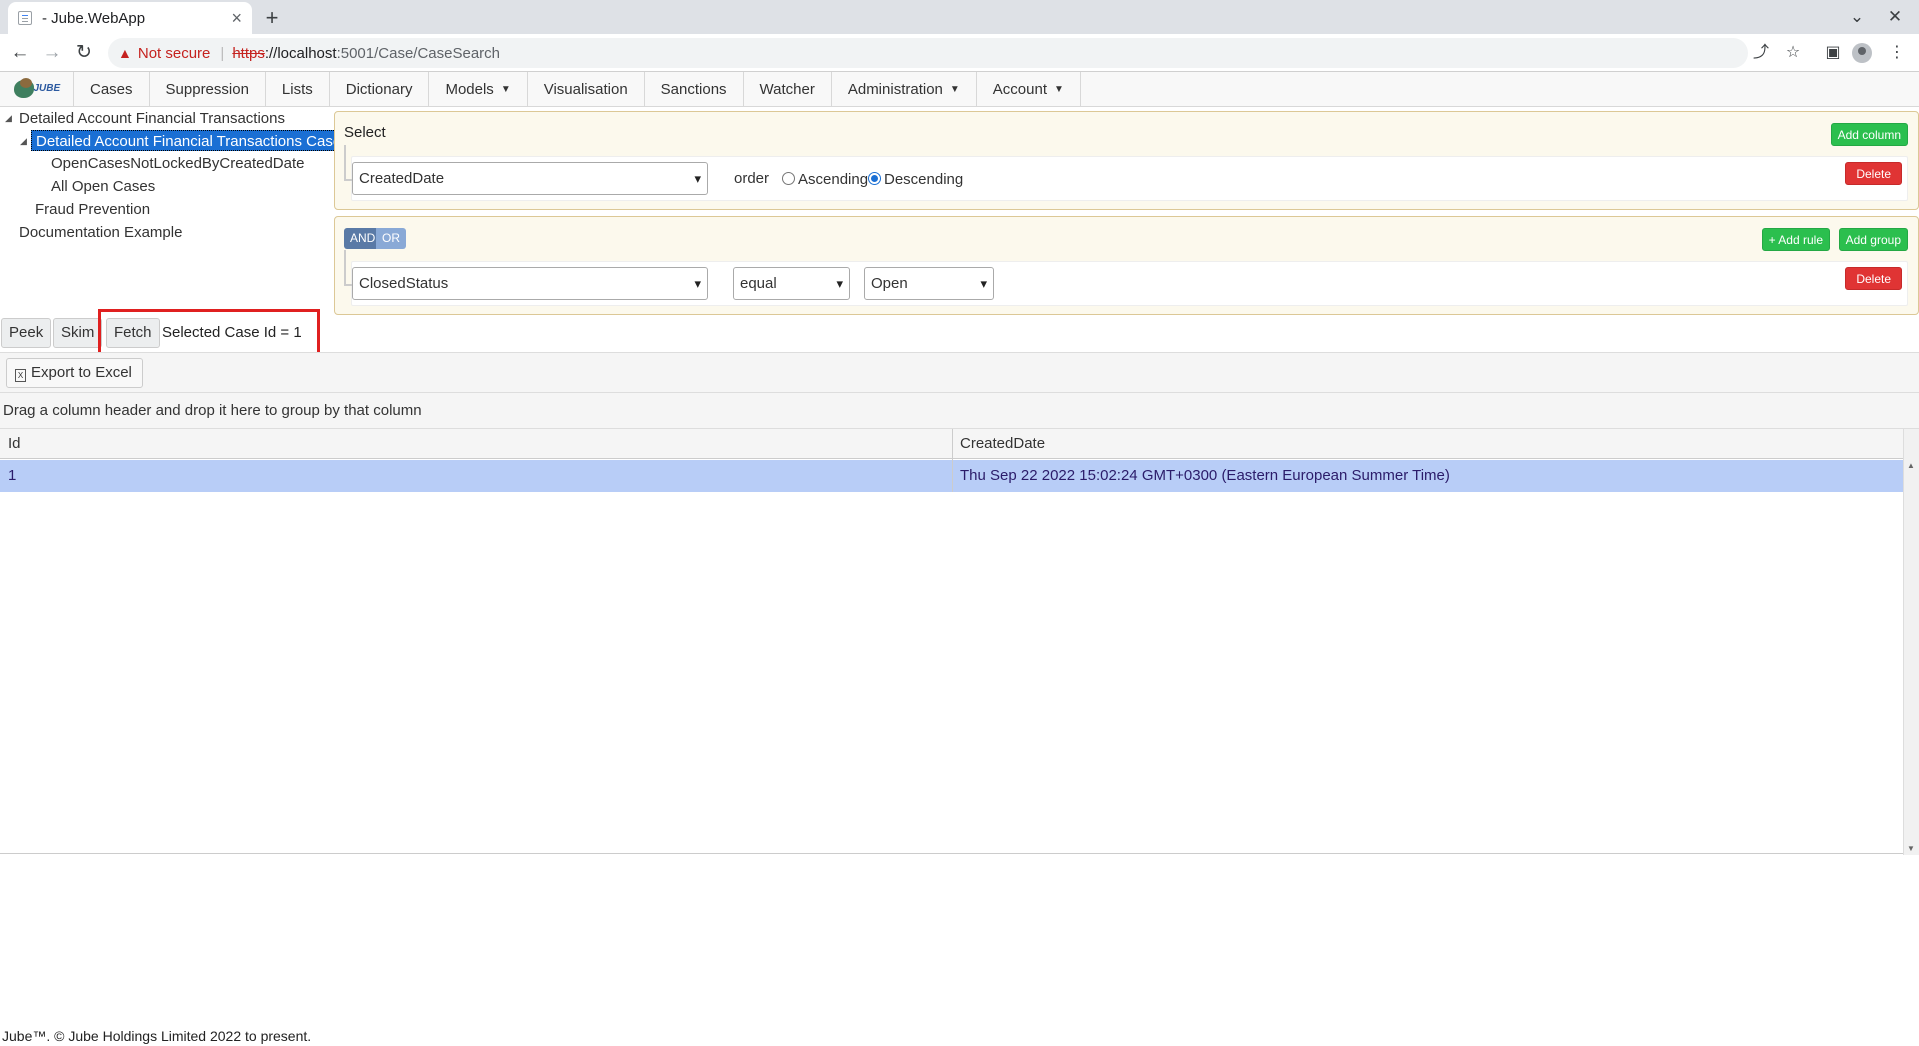 Image resolution: width=1919 pixels, height=1046 pixels. I want to click on menu-models: Models ▼, so click(478, 89).